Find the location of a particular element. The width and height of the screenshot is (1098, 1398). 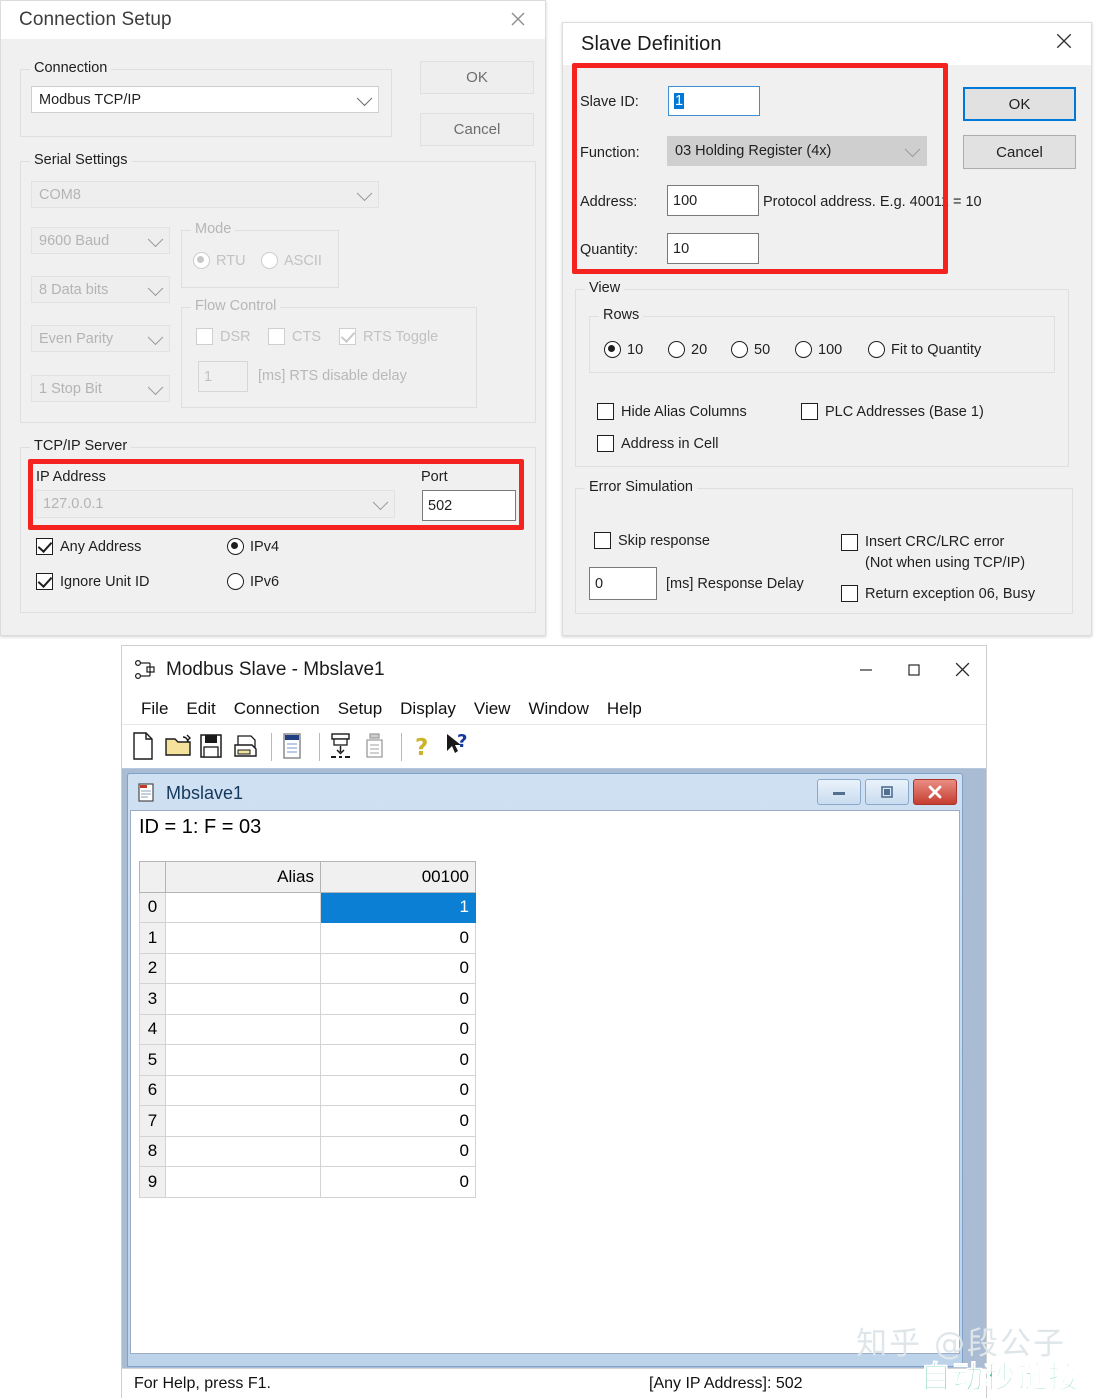

rows-radio-100: 100 is located at coordinates (818, 349).